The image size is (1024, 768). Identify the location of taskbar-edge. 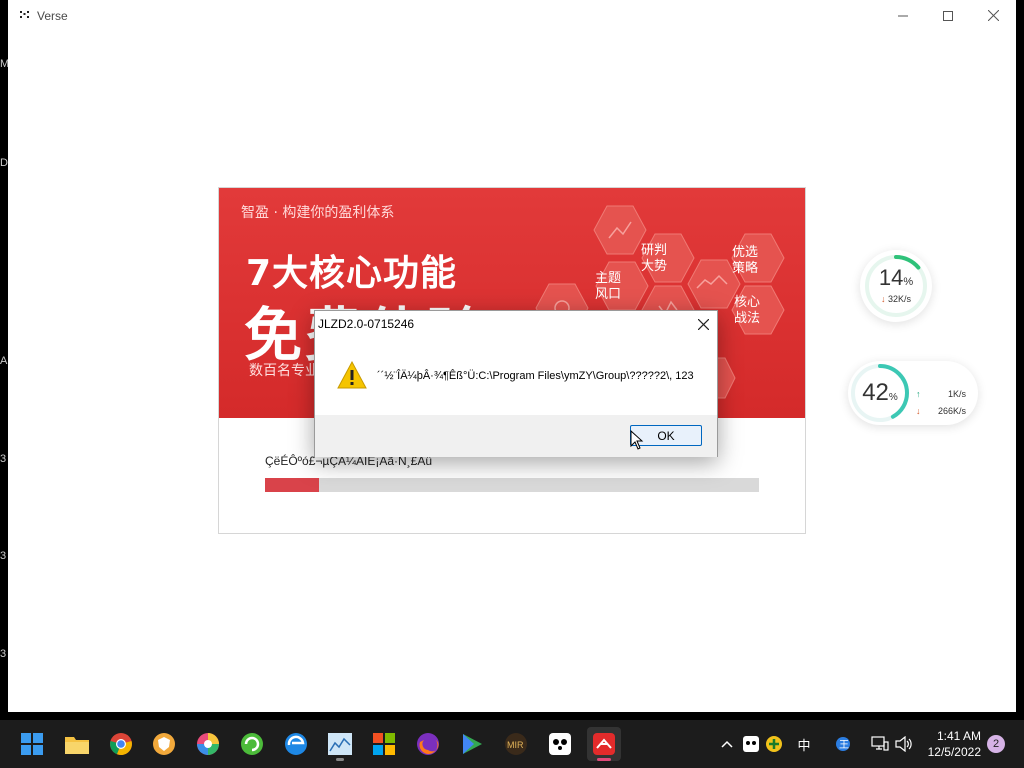
(296, 744).